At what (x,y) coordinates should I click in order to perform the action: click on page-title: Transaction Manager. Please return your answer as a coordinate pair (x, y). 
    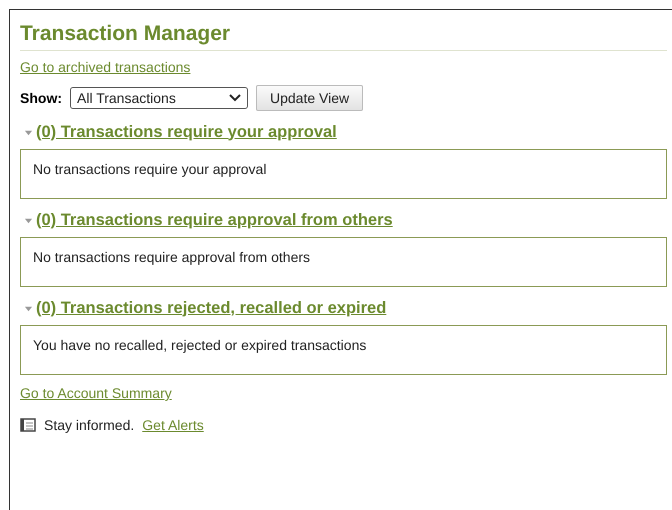
    Looking at the image, I should click on (343, 36).